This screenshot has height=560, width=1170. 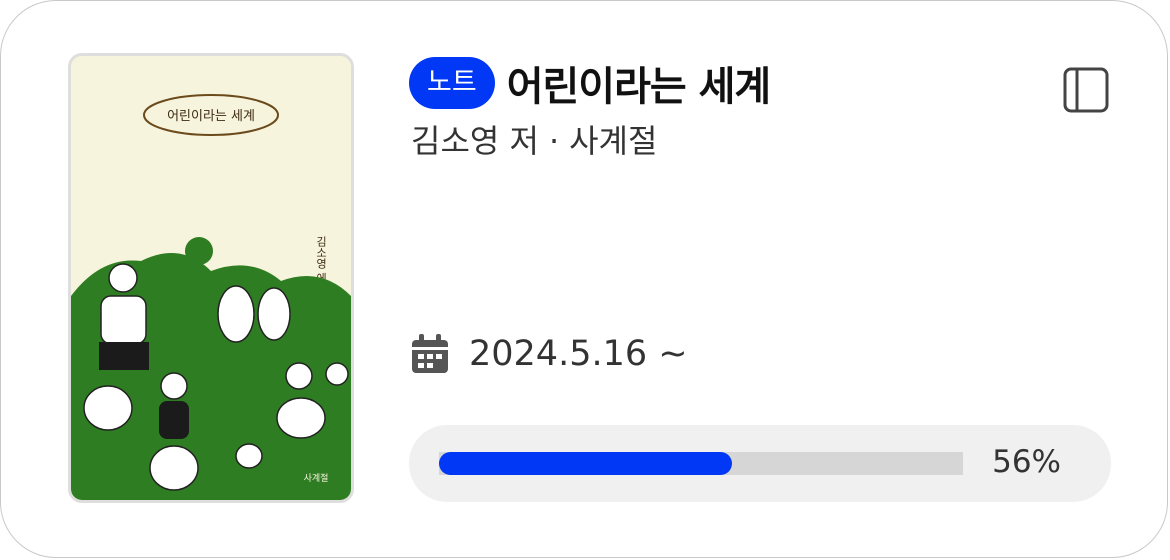 What do you see at coordinates (211, 116) in the screenshot?
I see `cover-title: 어린이라는 세계` at bounding box center [211, 116].